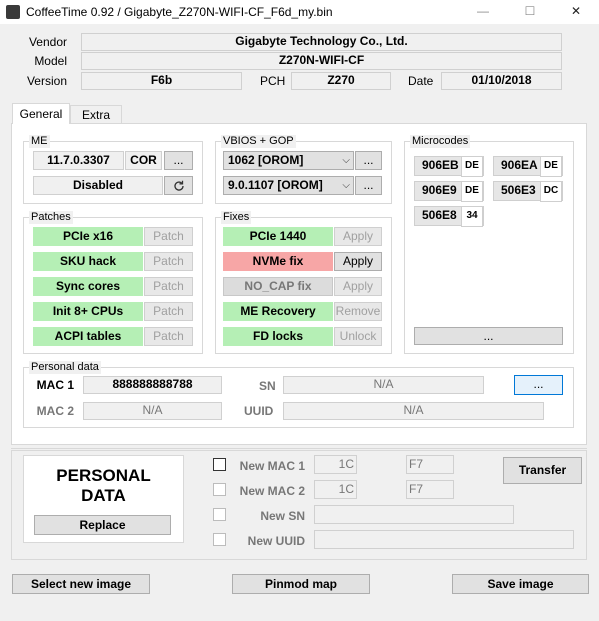  Describe the element at coordinates (236, 217) in the screenshot. I see `fixes-group-title: Fixes` at that location.